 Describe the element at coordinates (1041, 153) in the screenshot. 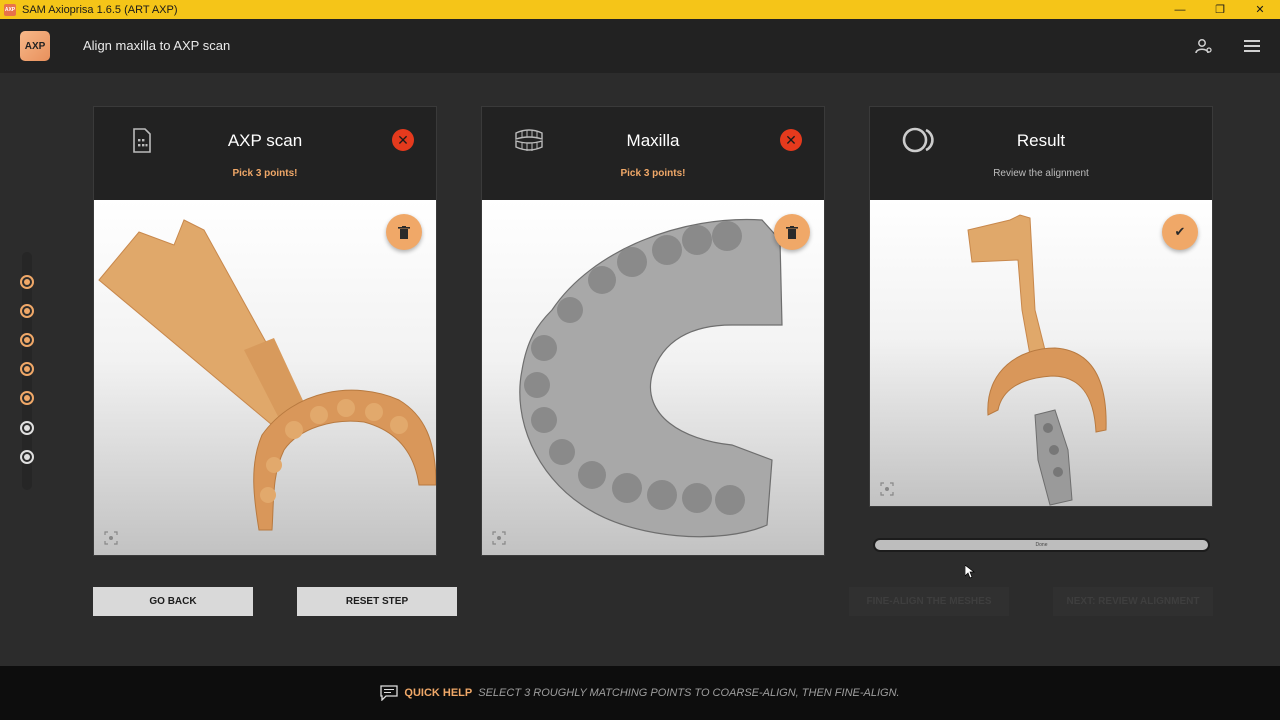

I see `result-header: Result Review the alignment` at that location.